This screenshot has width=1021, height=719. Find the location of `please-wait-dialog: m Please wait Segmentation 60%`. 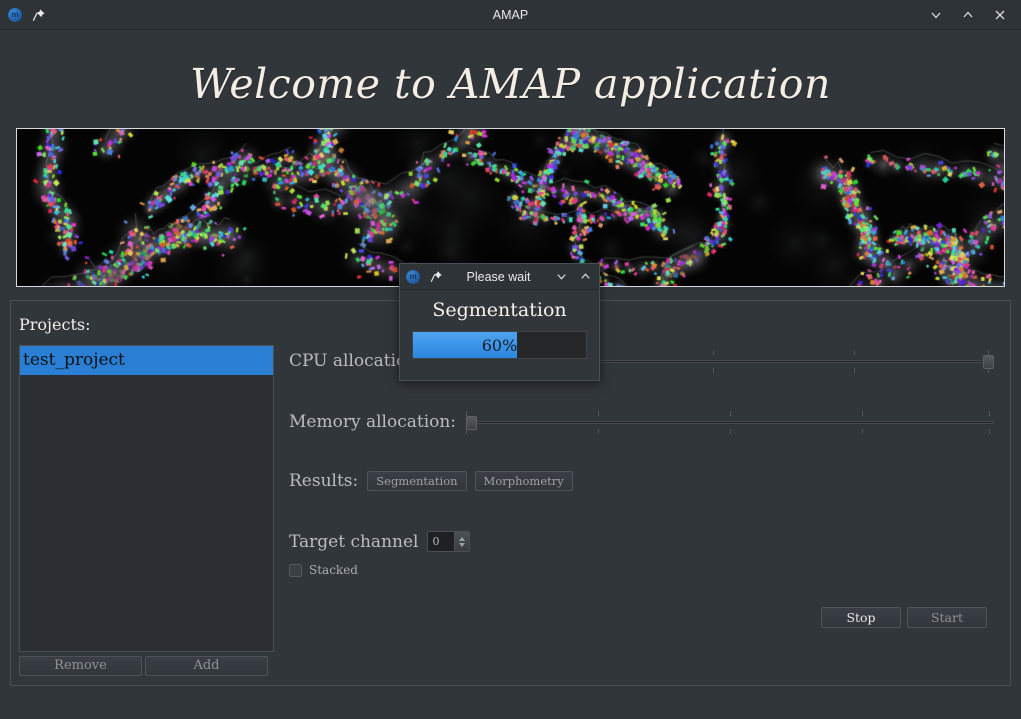

please-wait-dialog: m Please wait Segmentation 60% is located at coordinates (499, 322).